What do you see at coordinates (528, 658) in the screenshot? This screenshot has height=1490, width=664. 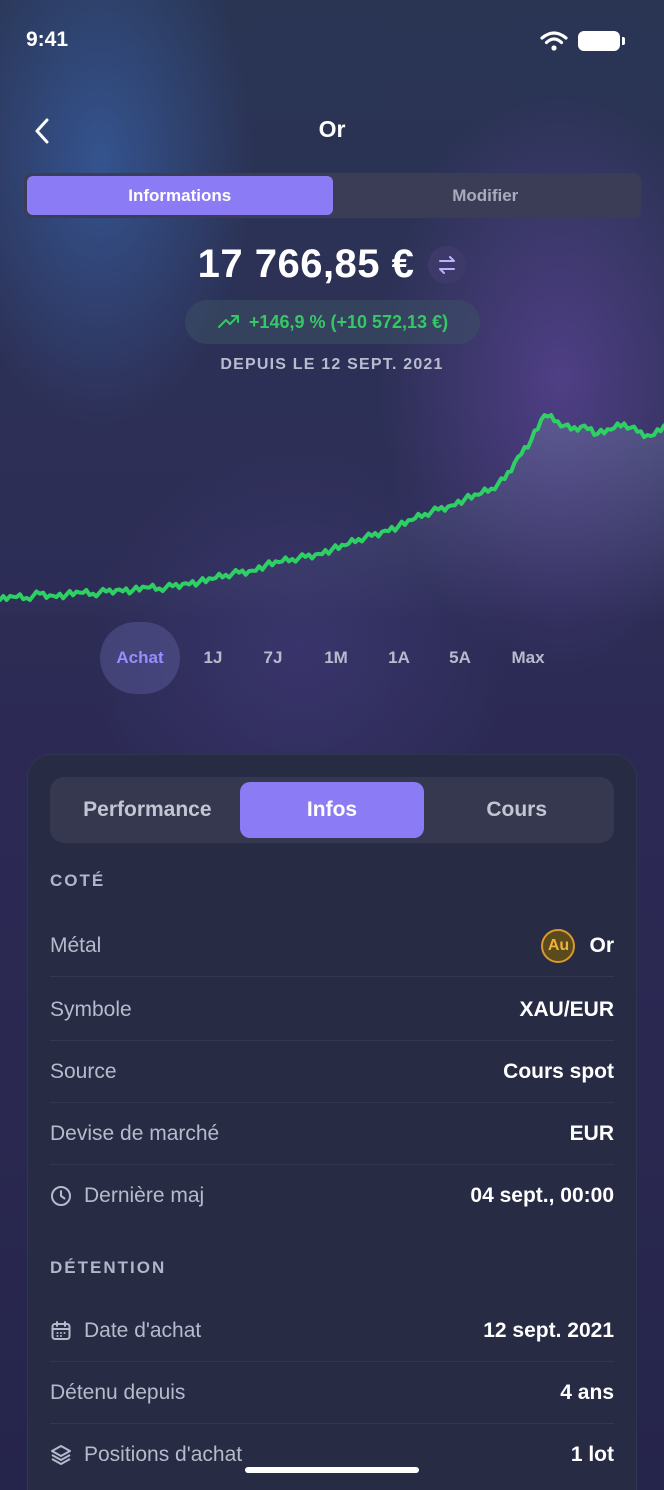 I see `range-option-max: Max` at bounding box center [528, 658].